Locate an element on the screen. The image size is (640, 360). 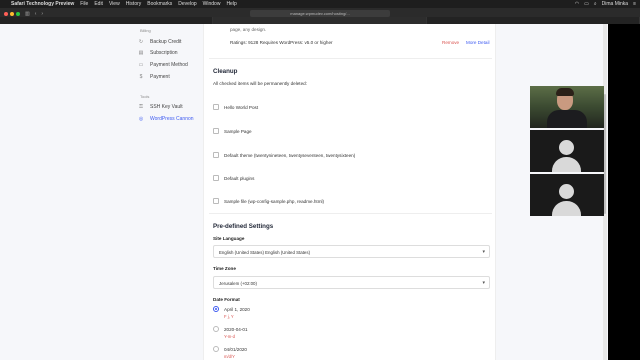
card-icon: ▭ is located at coordinates (141, 65).